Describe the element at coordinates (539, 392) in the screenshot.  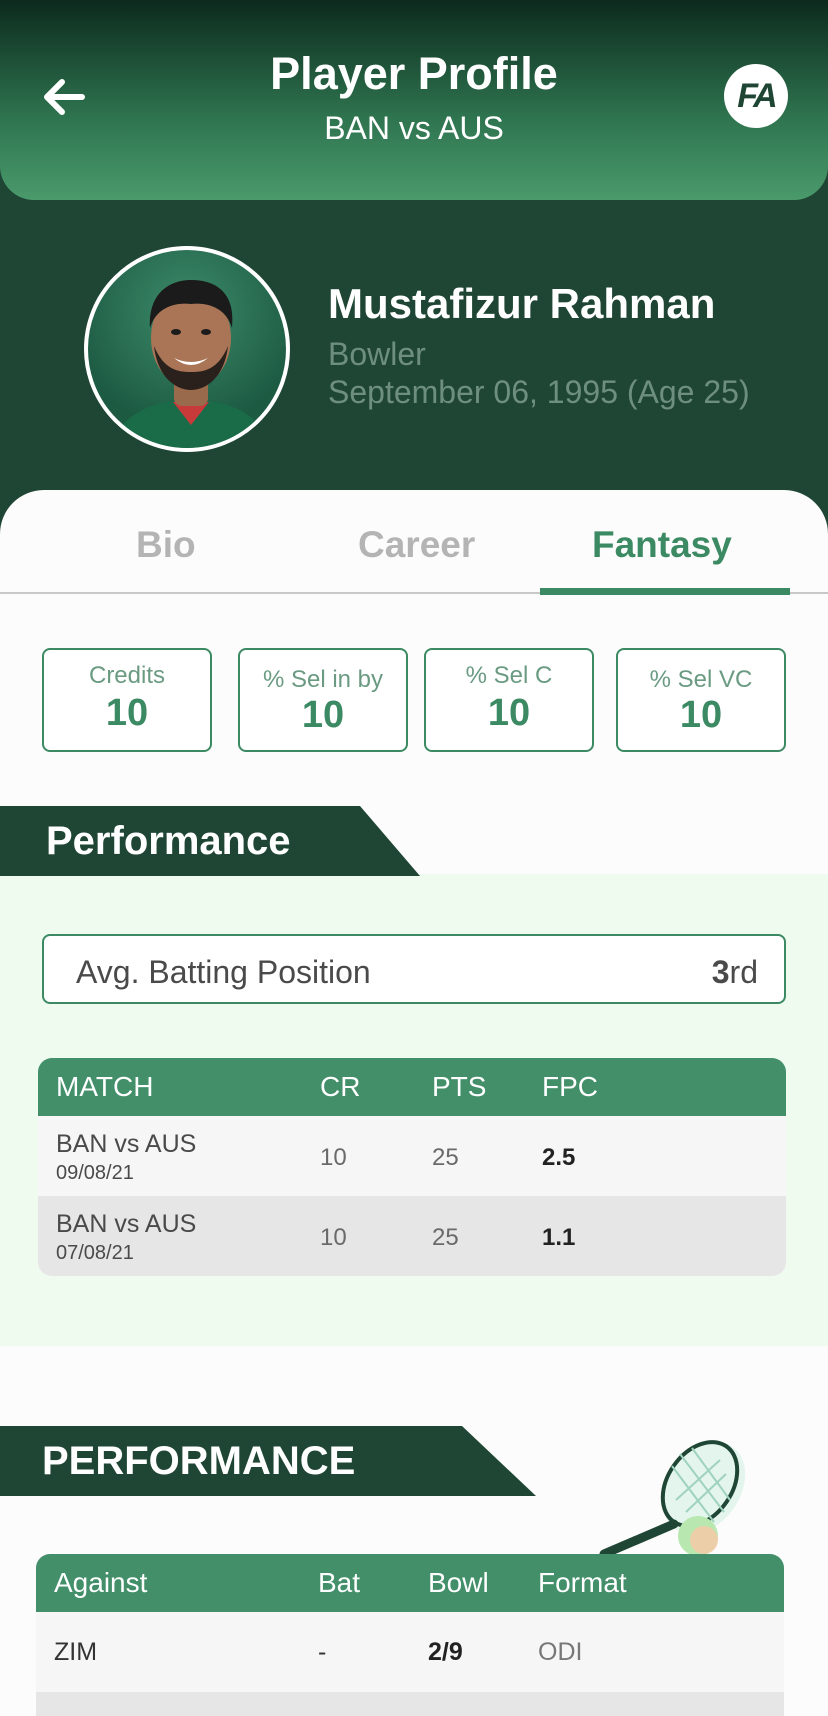
I see `player-dob: September 06, 1995 (Age 25)` at that location.